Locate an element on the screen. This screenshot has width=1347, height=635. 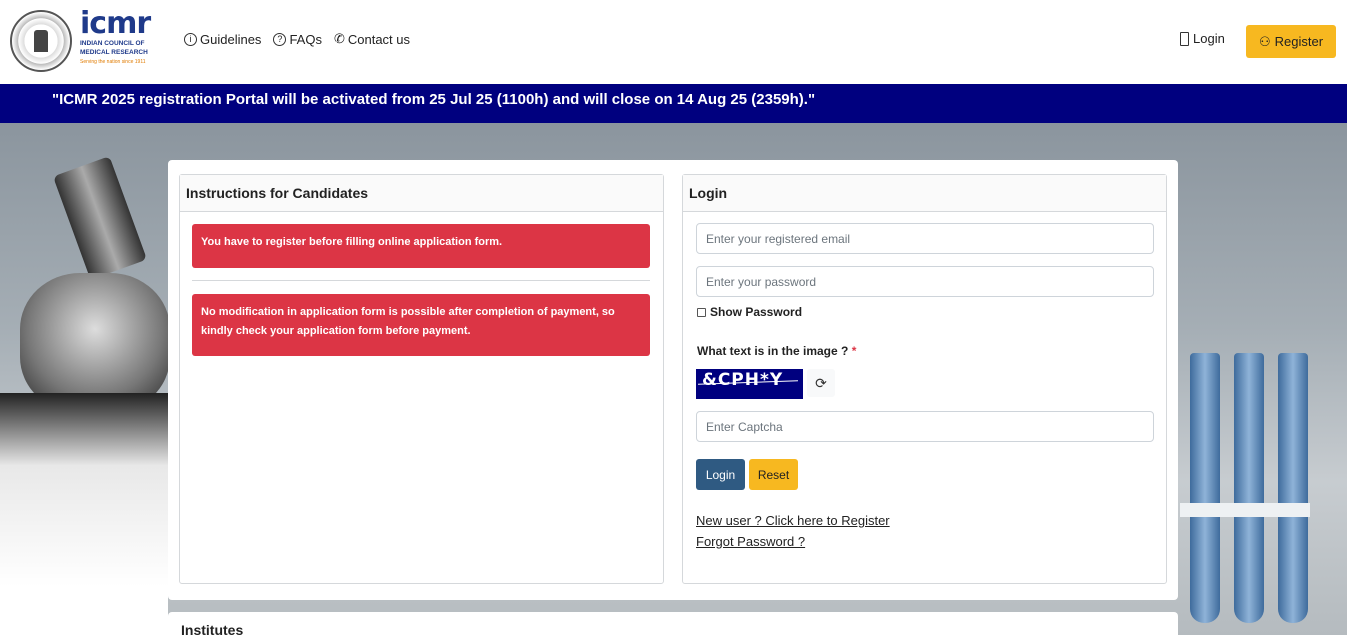
header-register-label: Register is located at coordinates (1299, 41).